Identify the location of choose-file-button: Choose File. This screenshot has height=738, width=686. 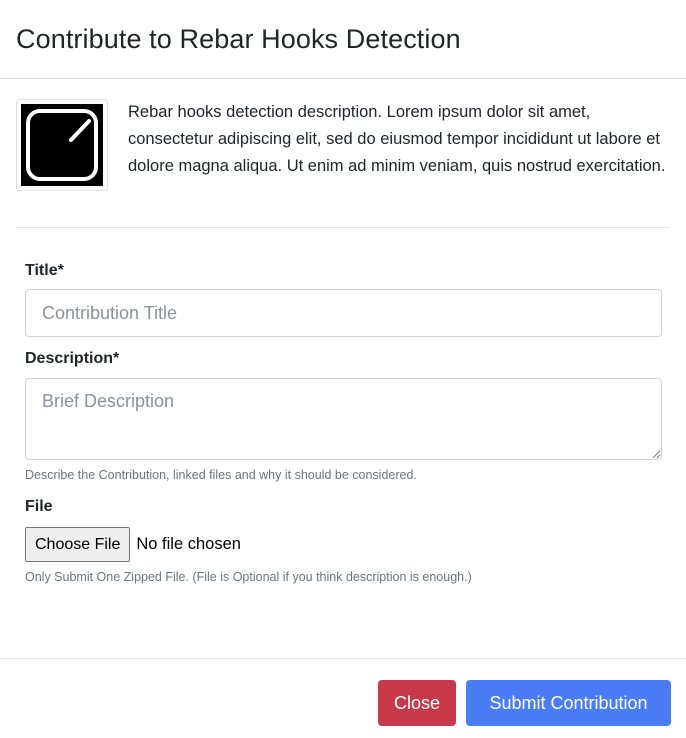
(78, 544).